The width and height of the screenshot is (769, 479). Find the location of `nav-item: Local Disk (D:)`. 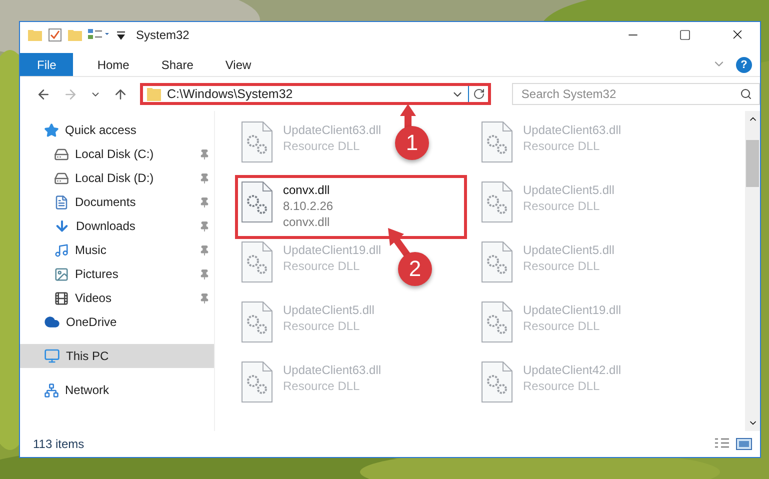

nav-item: Local Disk (D:) is located at coordinates (117, 178).